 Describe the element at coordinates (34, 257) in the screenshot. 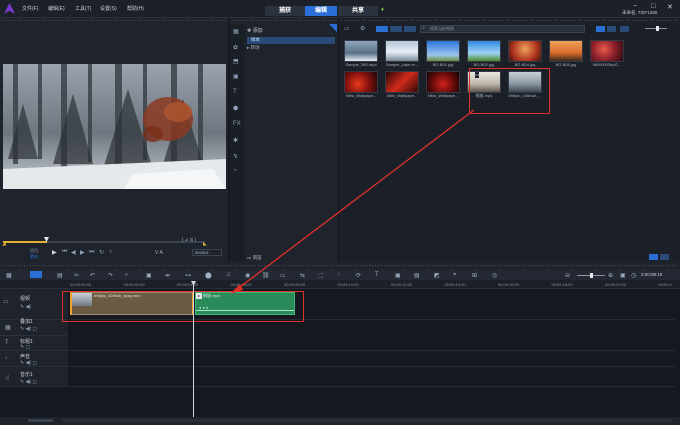

I see `clip-mode-label: 素材-` at that location.